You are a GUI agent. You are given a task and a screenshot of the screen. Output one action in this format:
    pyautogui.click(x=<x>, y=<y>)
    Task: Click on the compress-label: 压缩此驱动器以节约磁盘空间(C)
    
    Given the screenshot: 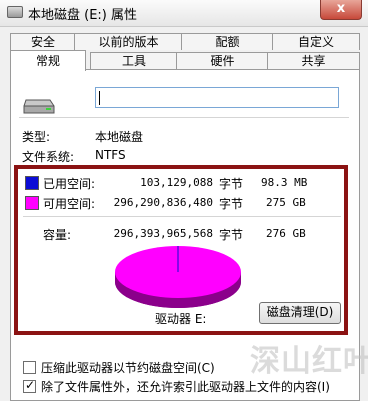 What is the action you would take?
    pyautogui.click(x=128, y=368)
    